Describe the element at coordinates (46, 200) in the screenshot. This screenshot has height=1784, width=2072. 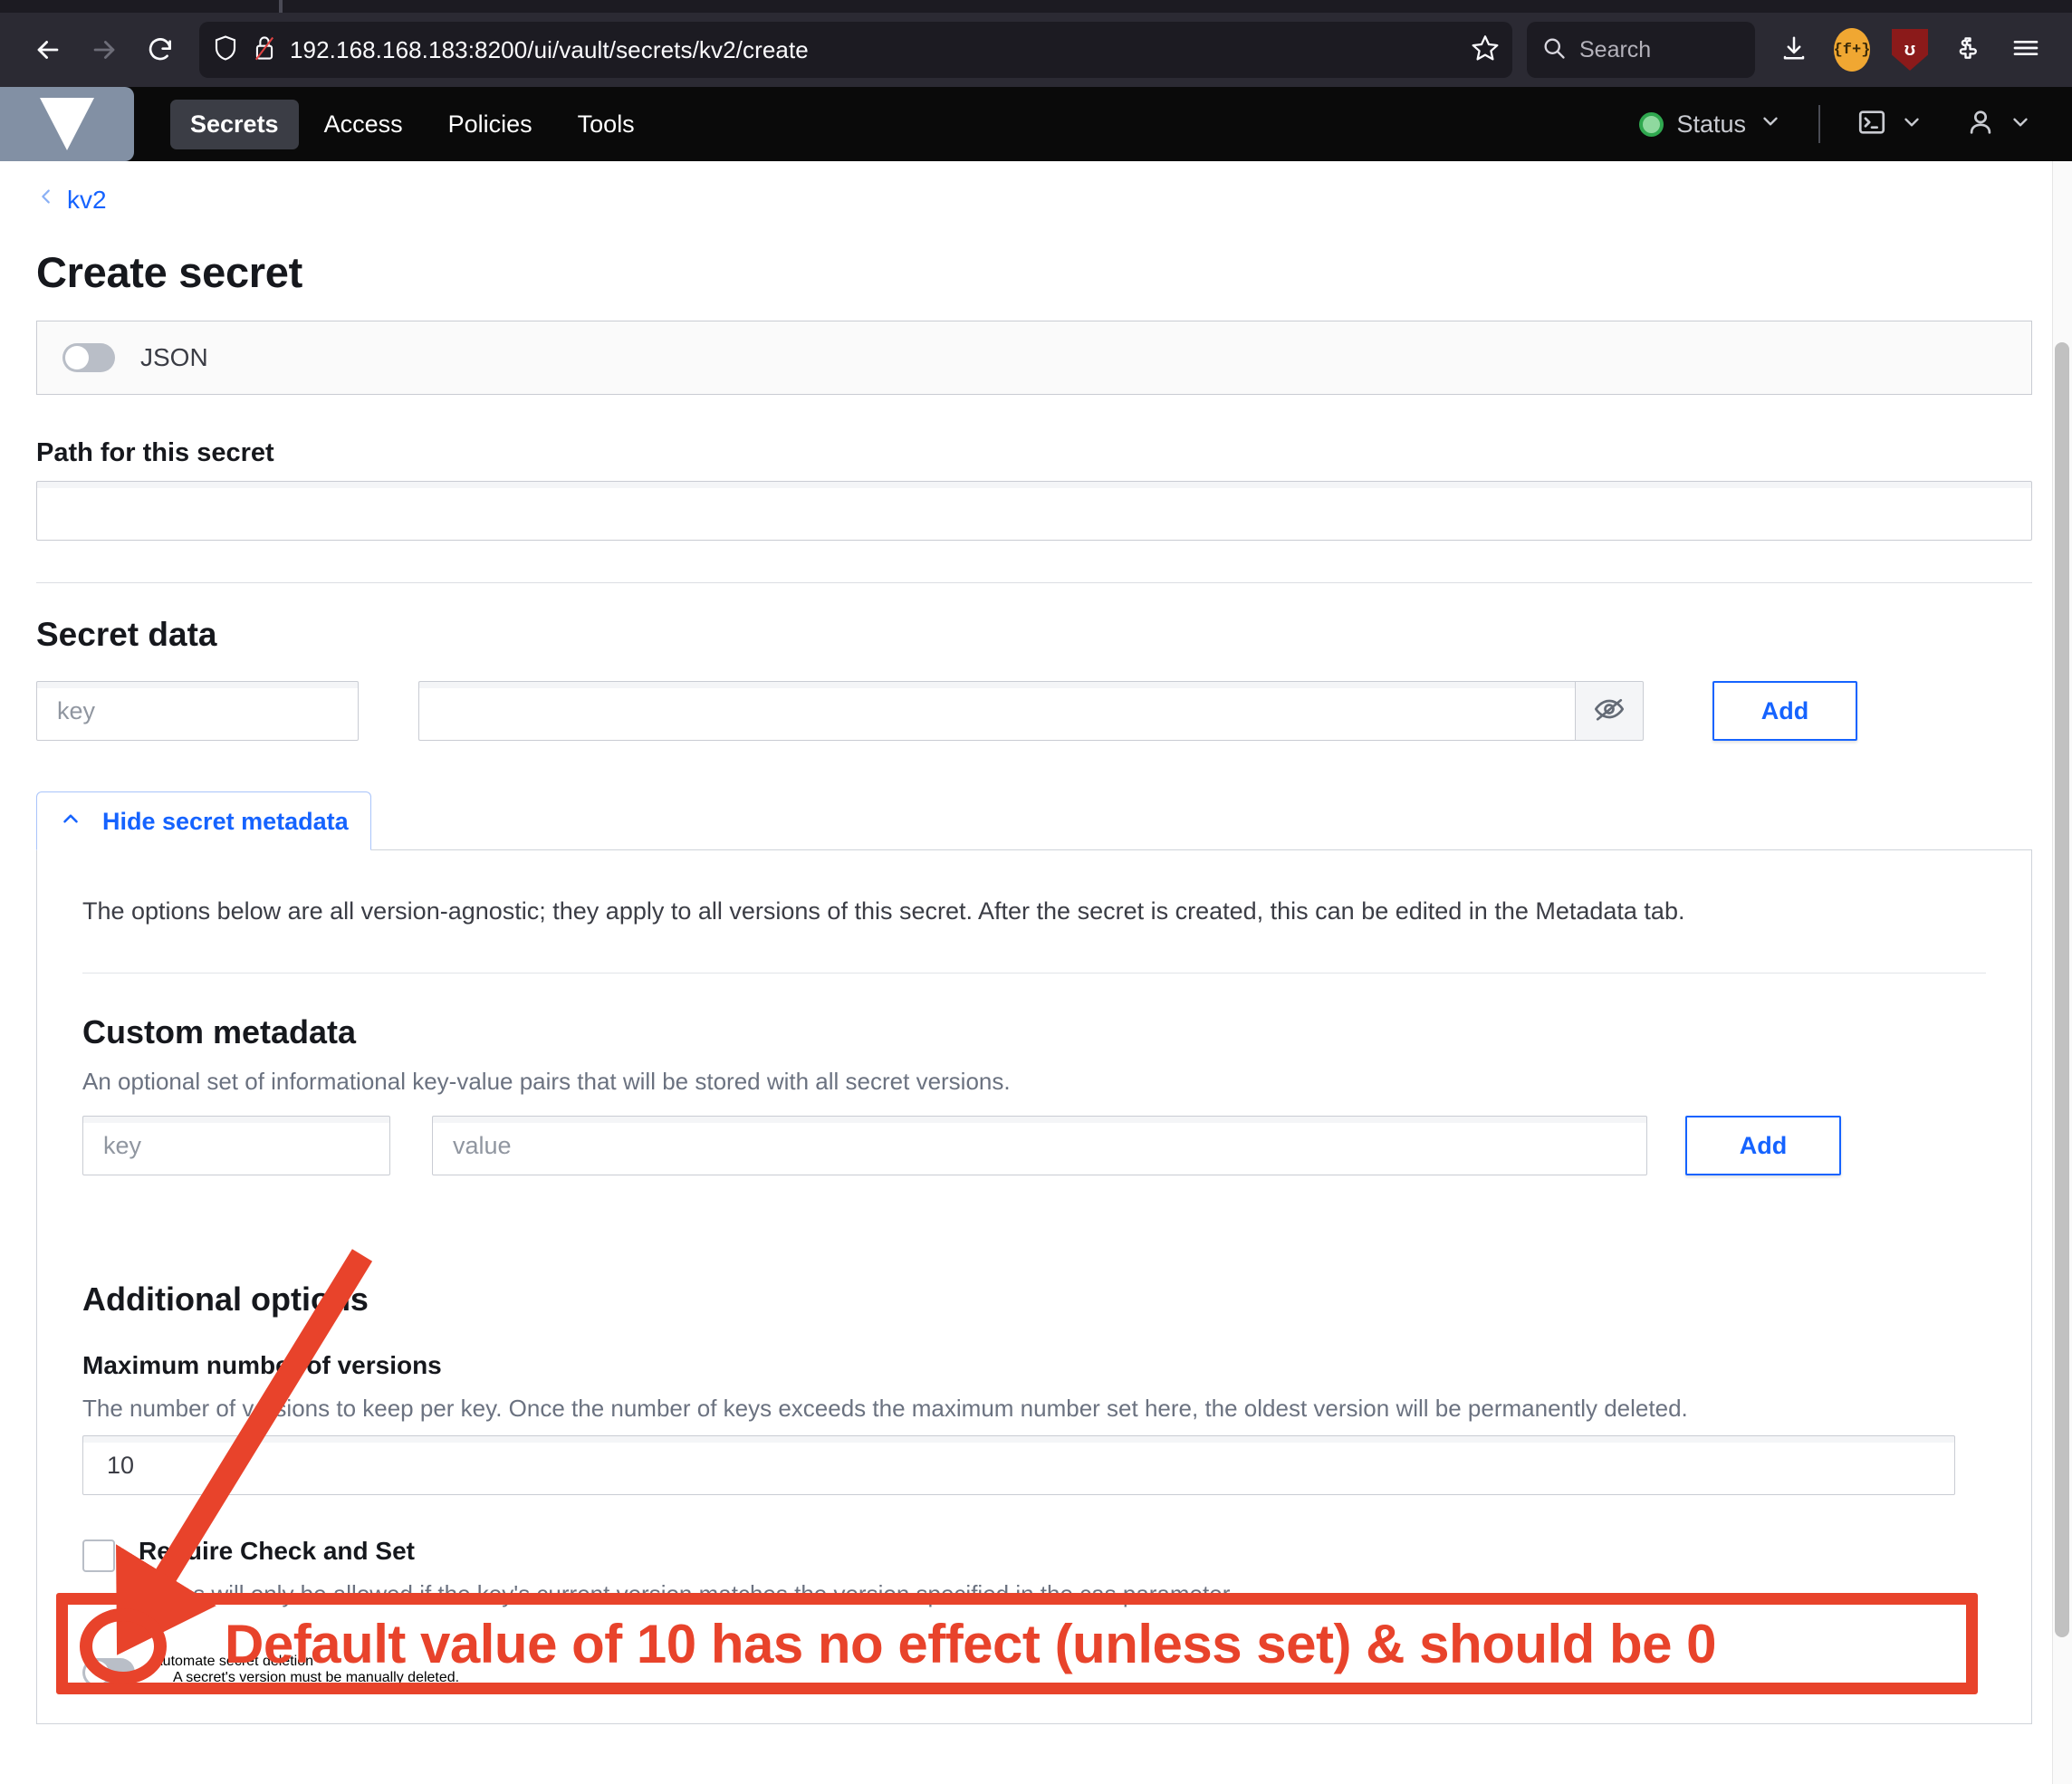
I see `chevron-left-icon` at that location.